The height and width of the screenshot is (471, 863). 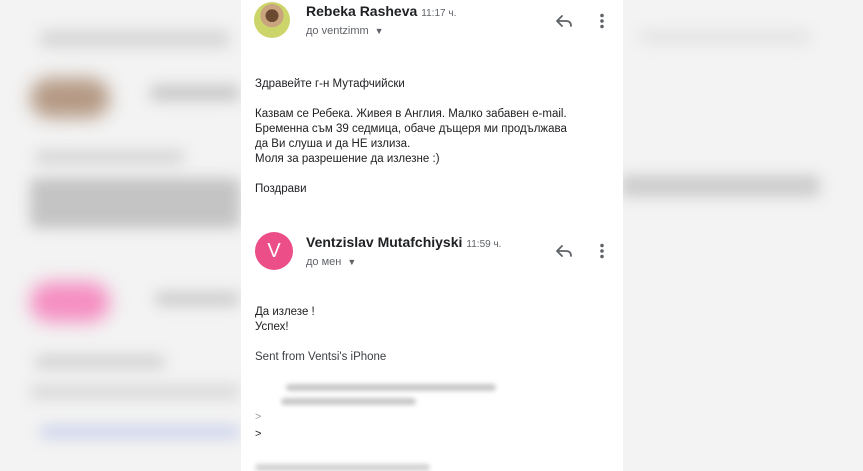 What do you see at coordinates (342, 467) in the screenshot?
I see `blurred-footer-link` at bounding box center [342, 467].